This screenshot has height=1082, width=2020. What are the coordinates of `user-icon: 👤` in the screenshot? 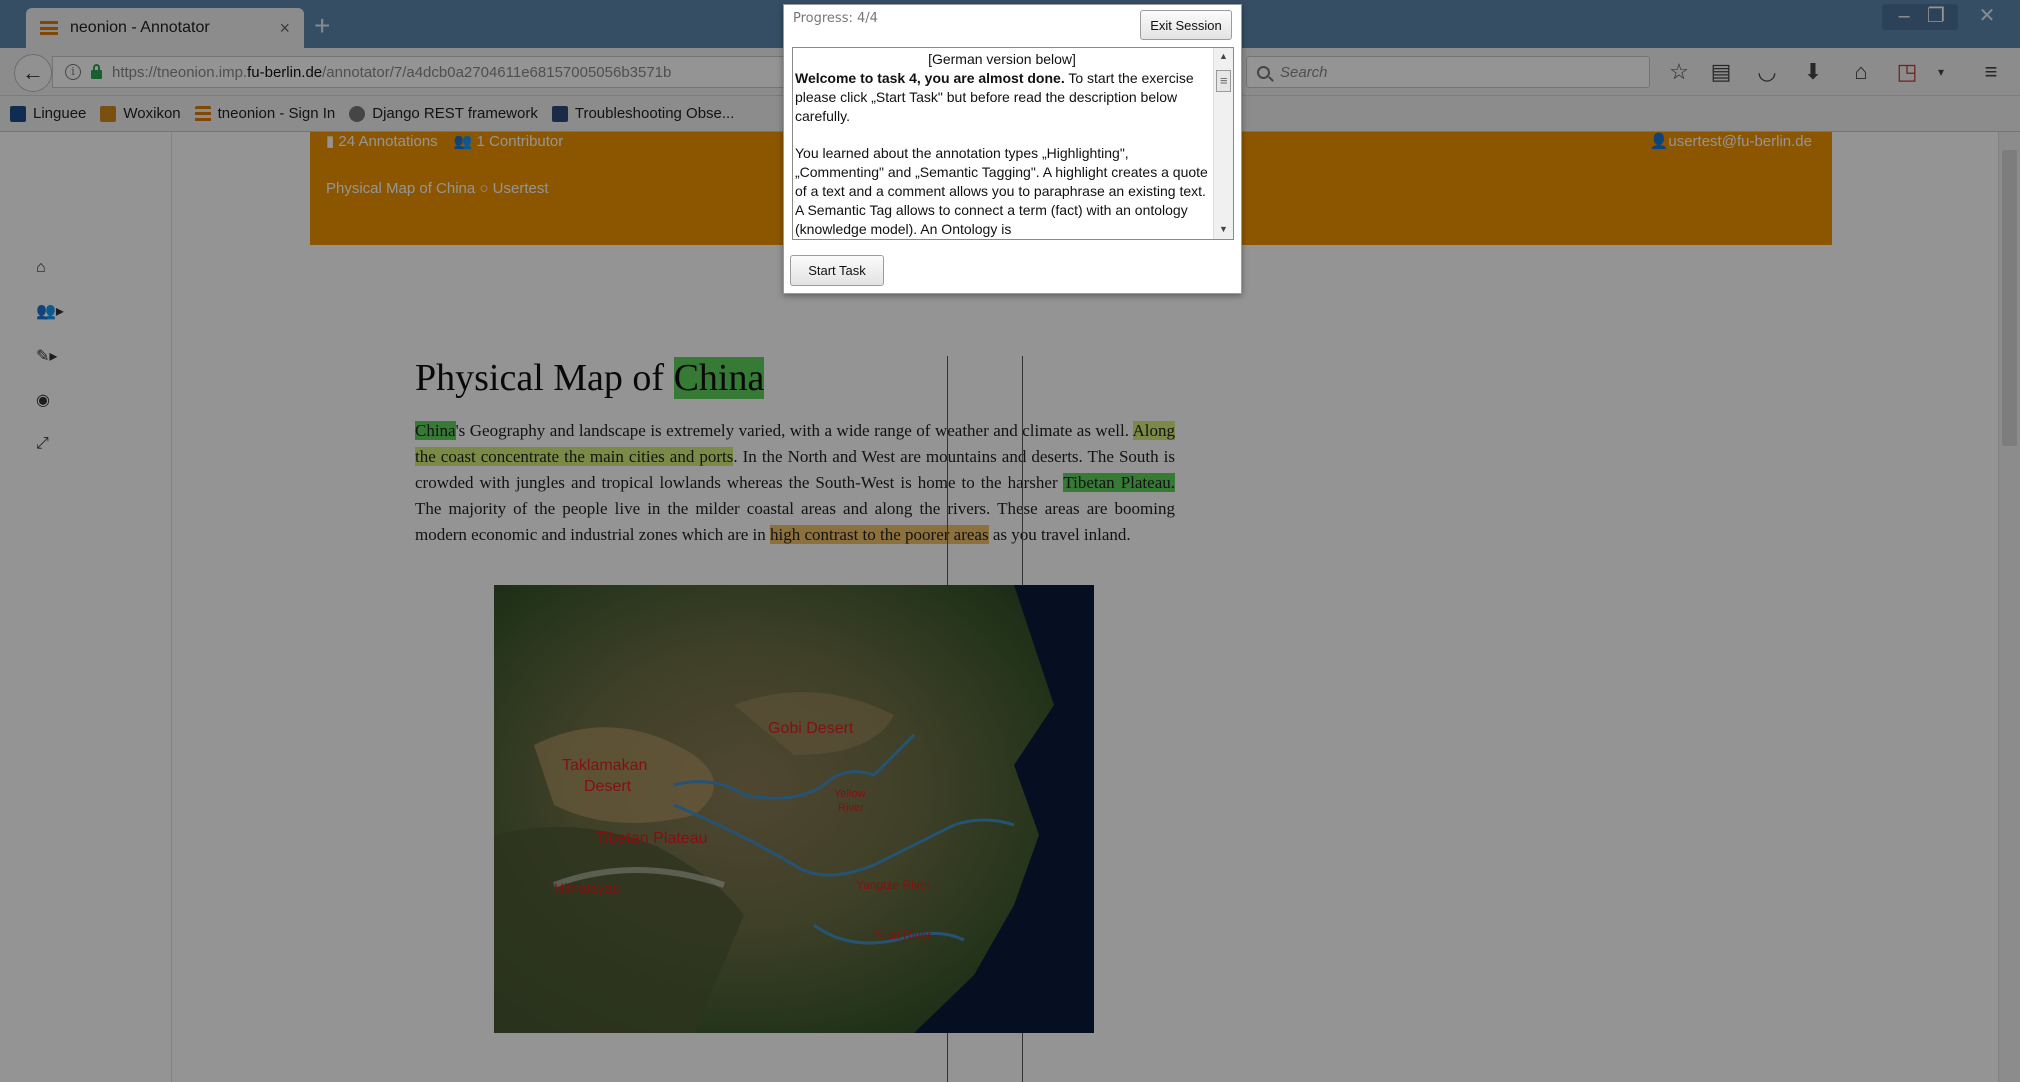 It's located at (1659, 141).